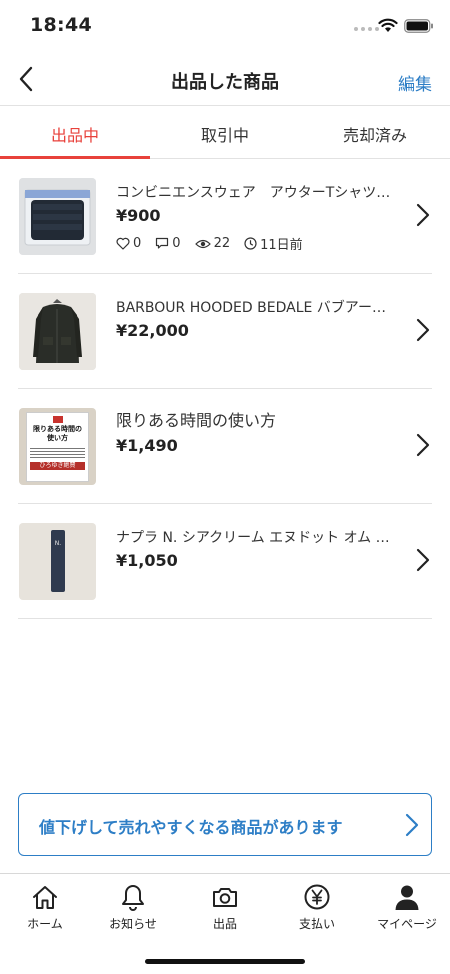 This screenshot has height=974, width=450. Describe the element at coordinates (225, 331) in the screenshot. I see `list-item: BARBOUR HOODED BEDALE バブアー… ¥22,000` at that location.